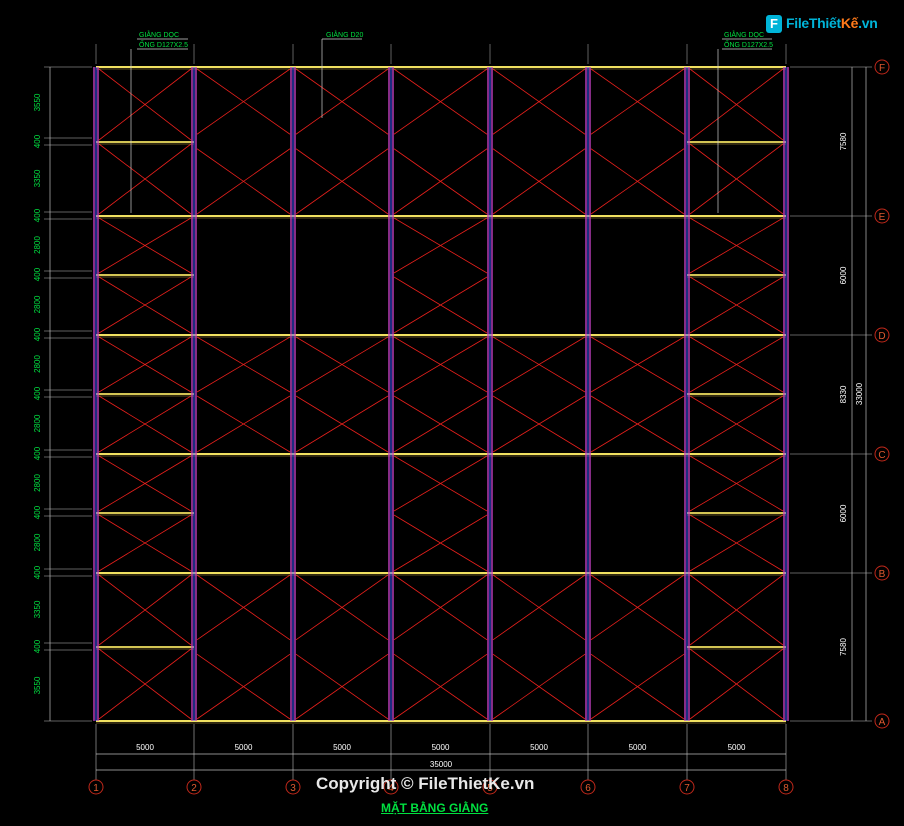  Describe the element at coordinates (786, 788) in the screenshot. I see `column-axis-label: 8` at that location.